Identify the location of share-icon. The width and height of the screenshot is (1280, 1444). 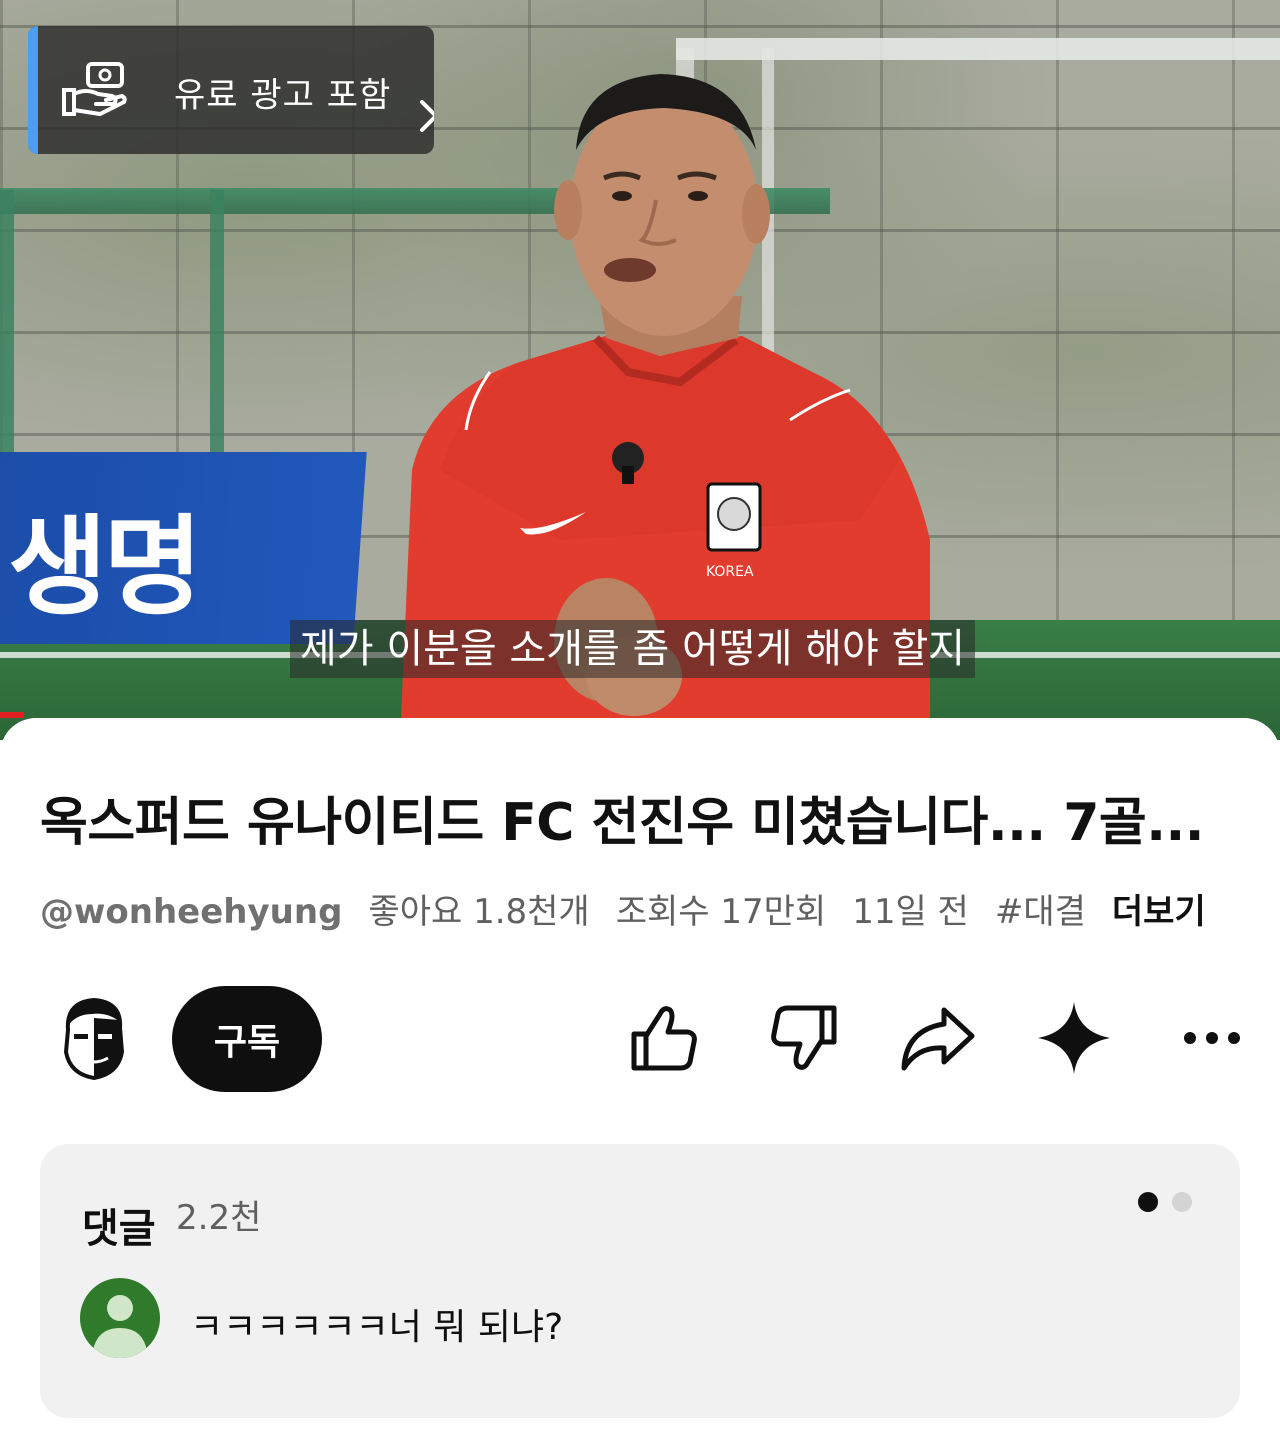
(938, 1039).